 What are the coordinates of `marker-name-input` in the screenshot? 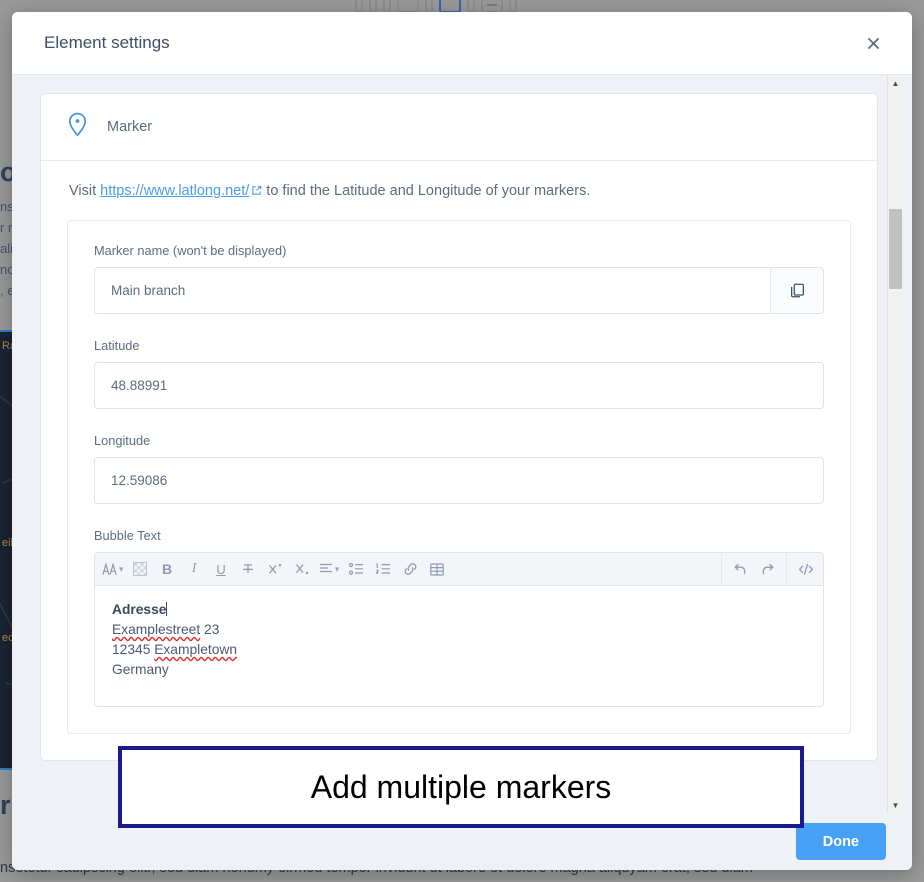 It's located at (432, 290).